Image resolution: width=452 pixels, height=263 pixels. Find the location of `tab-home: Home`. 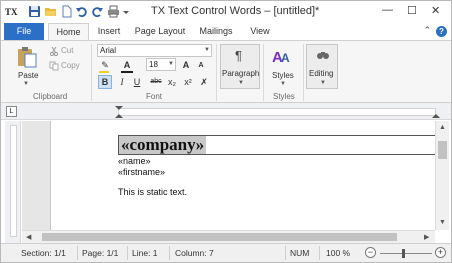

tab-home: Home is located at coordinates (68, 31).